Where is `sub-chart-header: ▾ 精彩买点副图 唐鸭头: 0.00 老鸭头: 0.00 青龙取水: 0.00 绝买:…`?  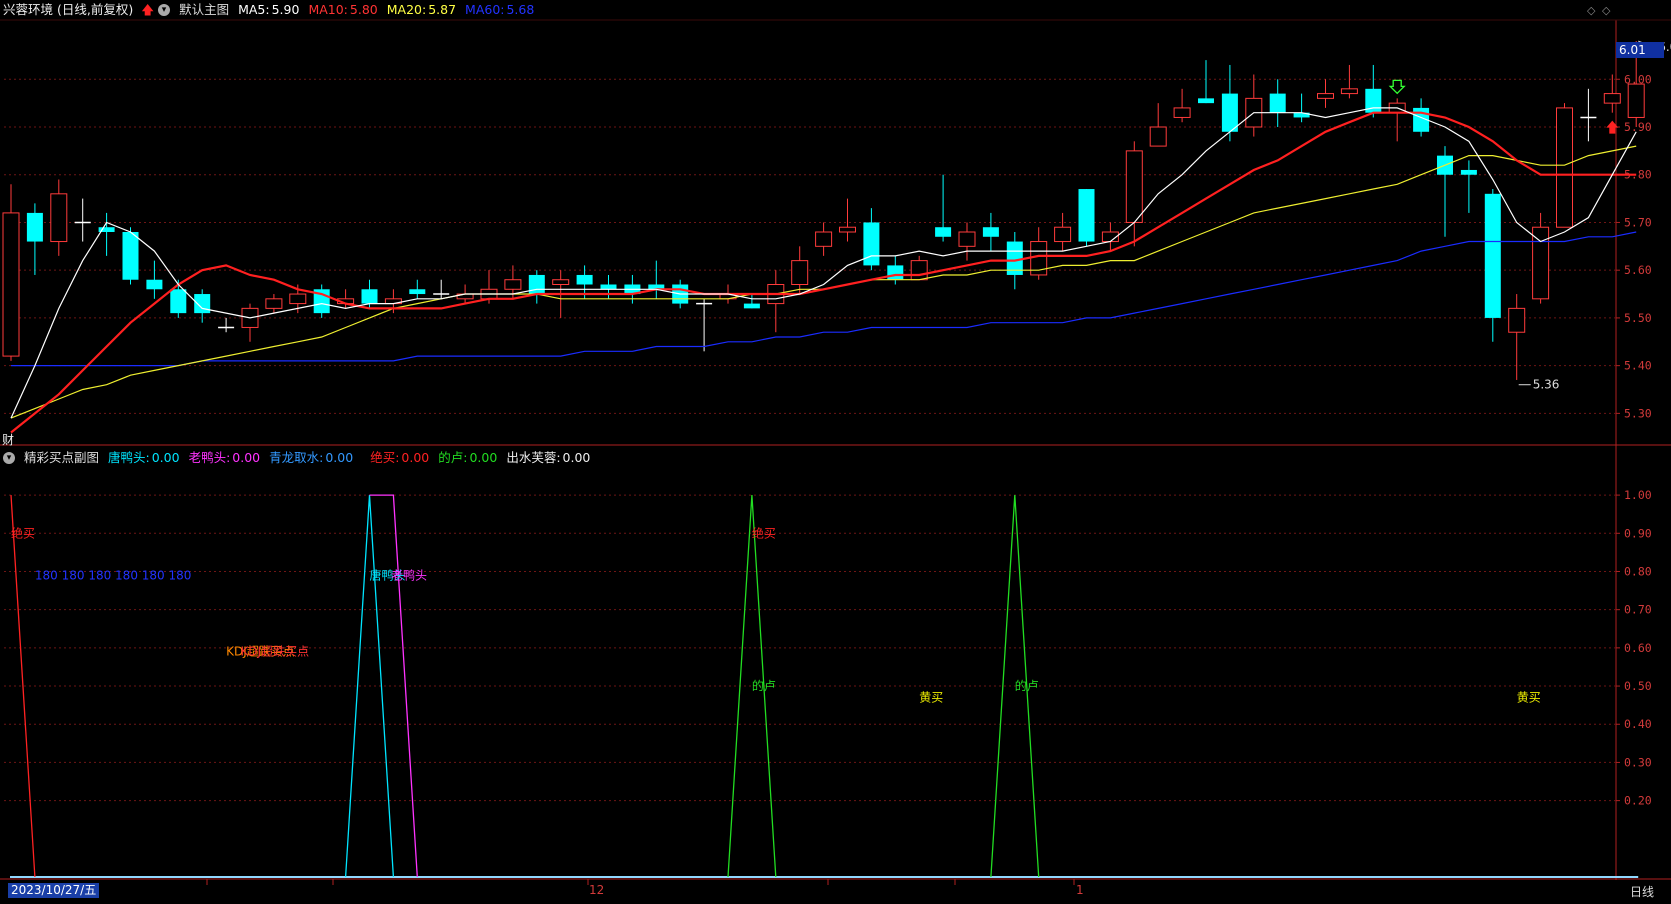
sub-chart-header: ▾ 精彩买点副图 唐鸭头: 0.00 老鸭头: 0.00 青龙取水: 0.00 绝买:… is located at coordinates (299, 458).